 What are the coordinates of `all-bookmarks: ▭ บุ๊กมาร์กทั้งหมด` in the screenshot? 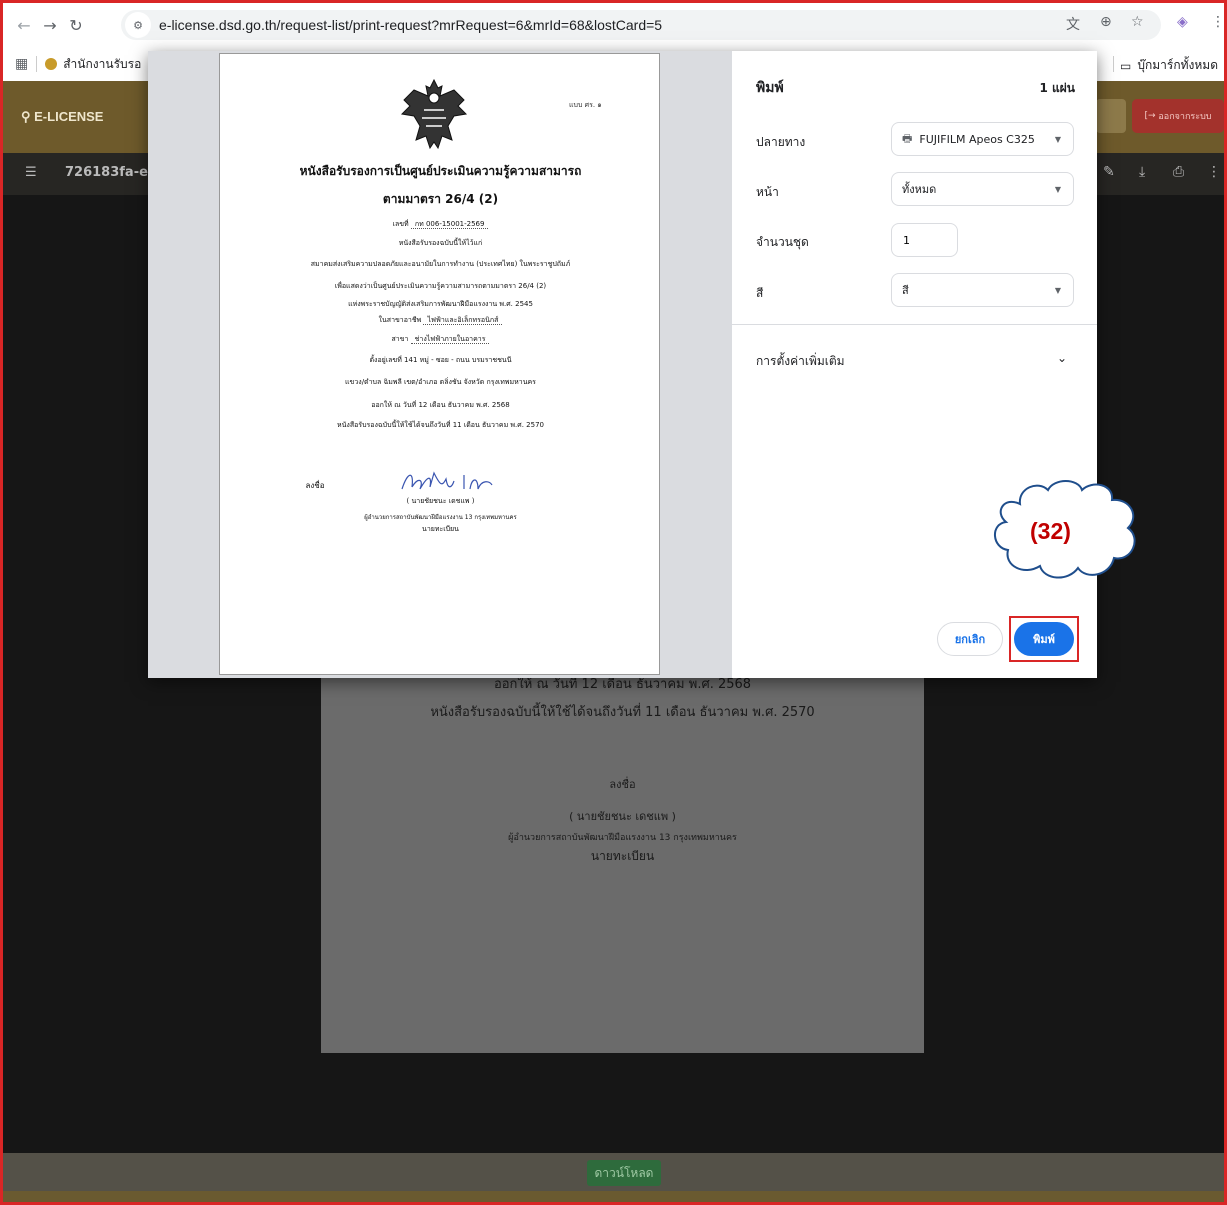 It's located at (1169, 65).